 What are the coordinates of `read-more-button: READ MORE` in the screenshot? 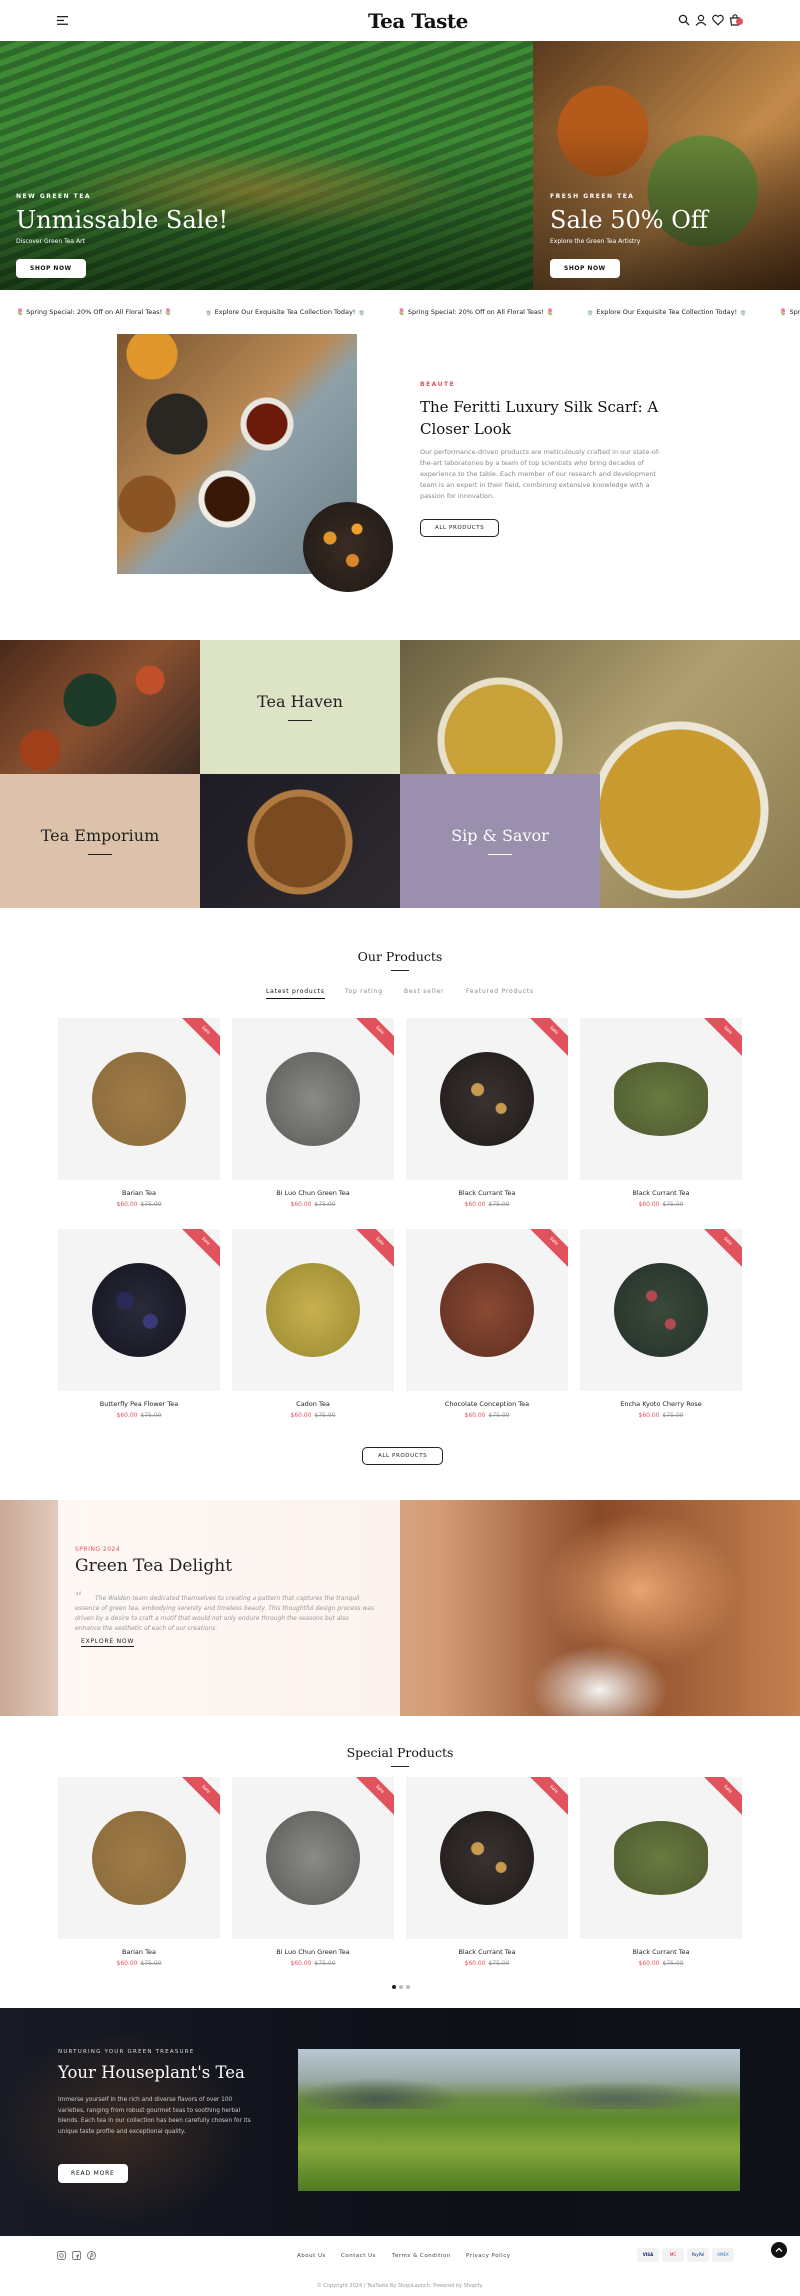 It's located at (93, 2173).